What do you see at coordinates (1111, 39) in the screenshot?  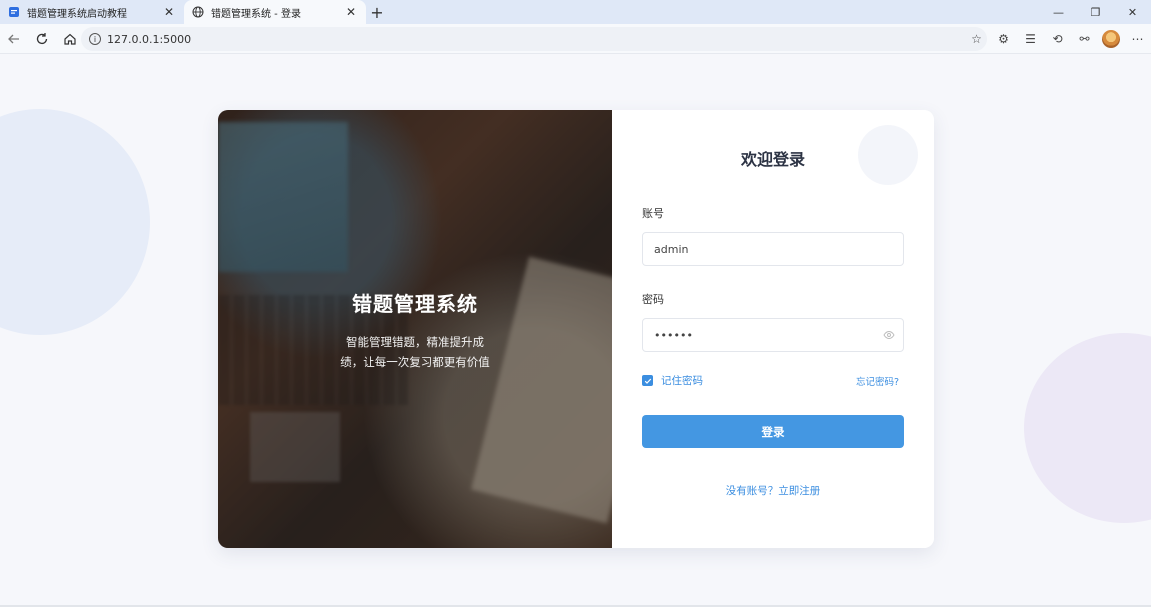 I see `avatar` at bounding box center [1111, 39].